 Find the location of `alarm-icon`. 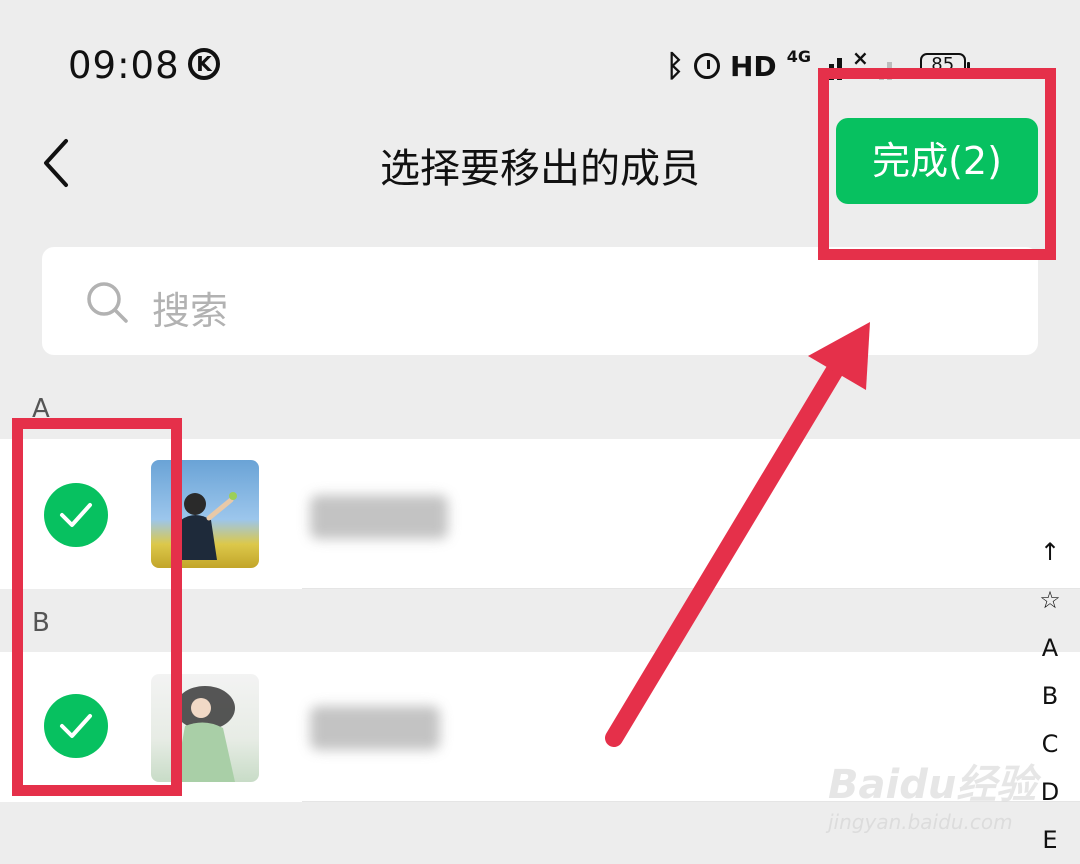

alarm-icon is located at coordinates (707, 66).